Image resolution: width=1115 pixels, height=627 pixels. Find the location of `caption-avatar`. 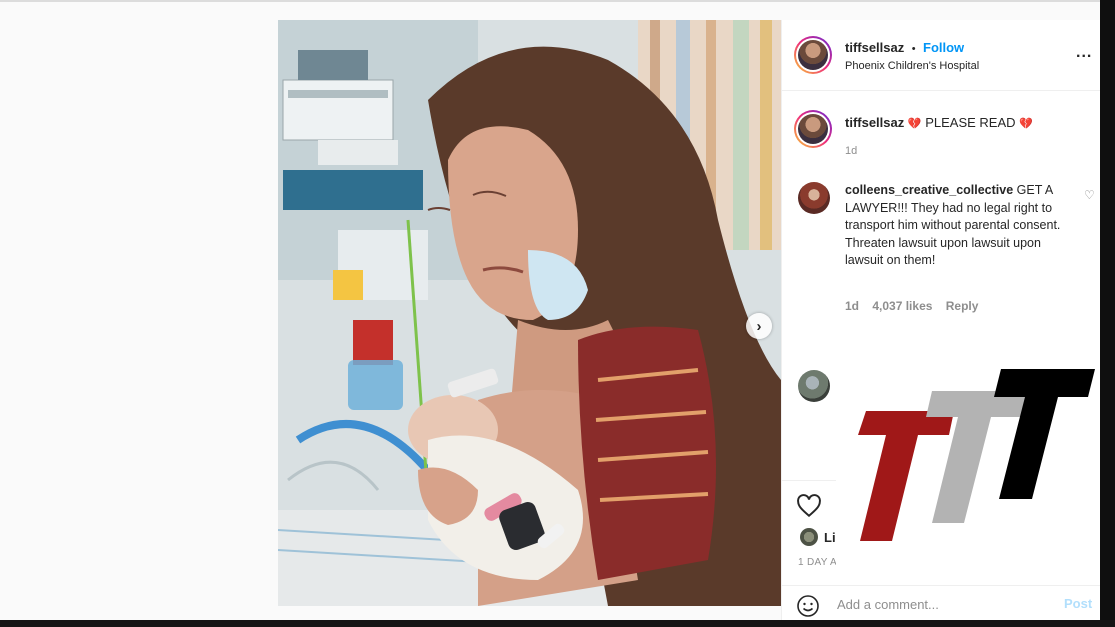

caption-avatar is located at coordinates (813, 129).